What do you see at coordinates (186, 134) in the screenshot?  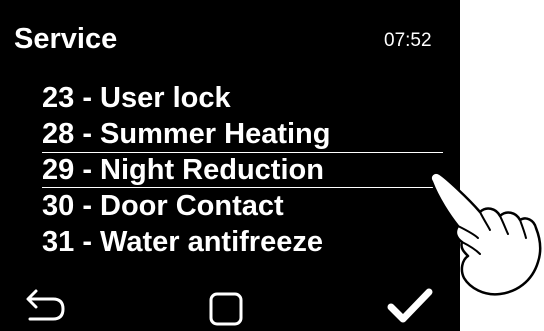 I see `menu-item-label: 28 - Summer Heating` at bounding box center [186, 134].